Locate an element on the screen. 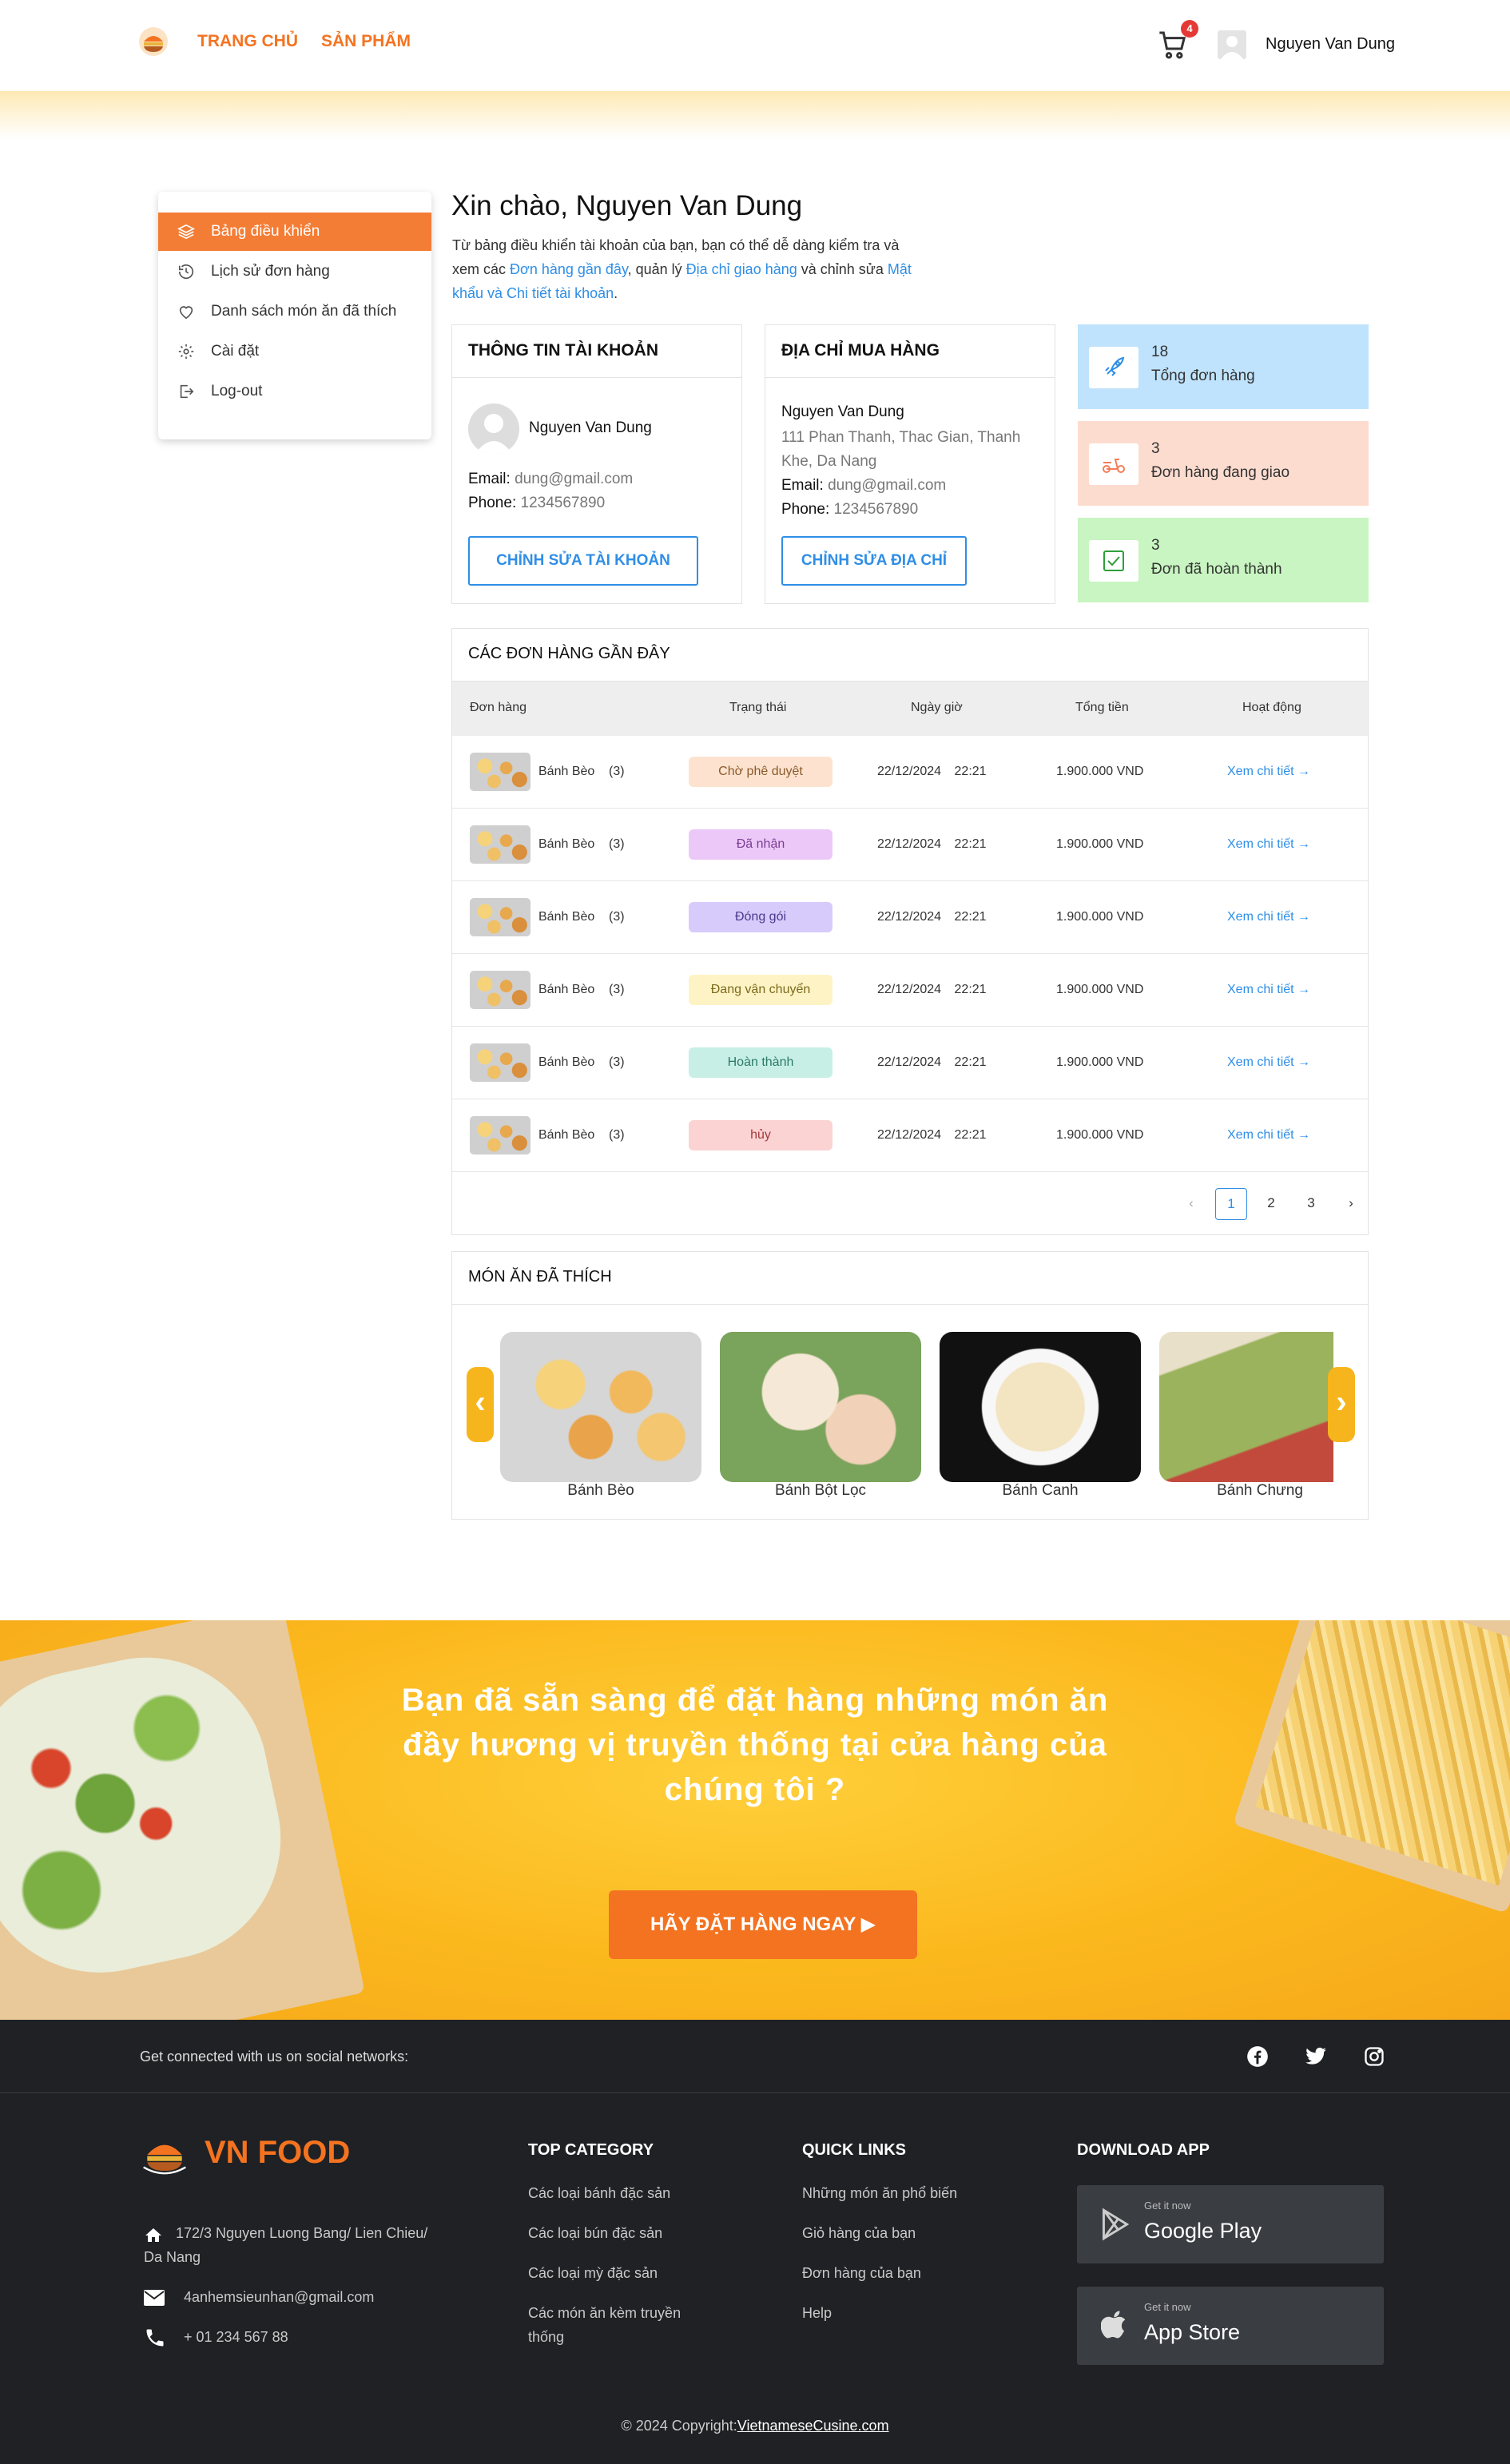 The width and height of the screenshot is (1510, 2464). address-name: Nguyen Van Dung is located at coordinates (842, 411).